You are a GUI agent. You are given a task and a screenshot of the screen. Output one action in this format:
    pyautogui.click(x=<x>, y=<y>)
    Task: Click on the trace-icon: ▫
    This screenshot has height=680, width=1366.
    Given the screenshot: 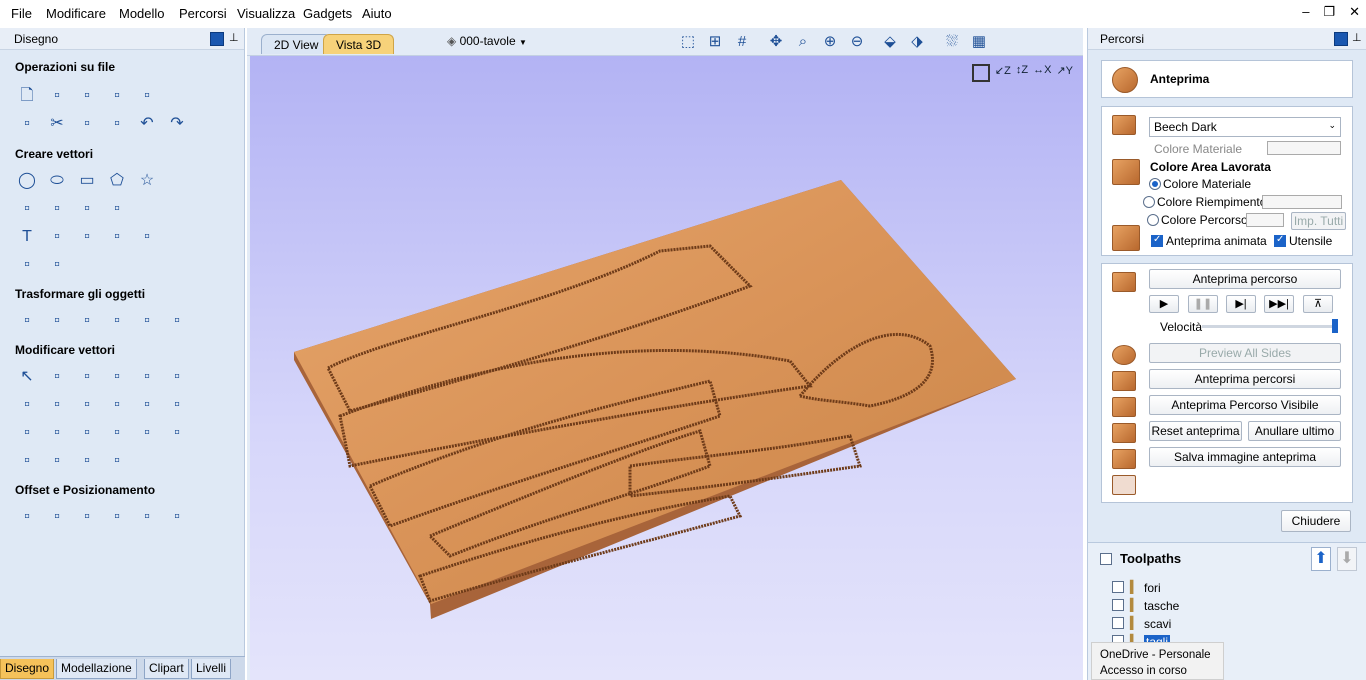 What is the action you would take?
    pyautogui.click(x=177, y=432)
    